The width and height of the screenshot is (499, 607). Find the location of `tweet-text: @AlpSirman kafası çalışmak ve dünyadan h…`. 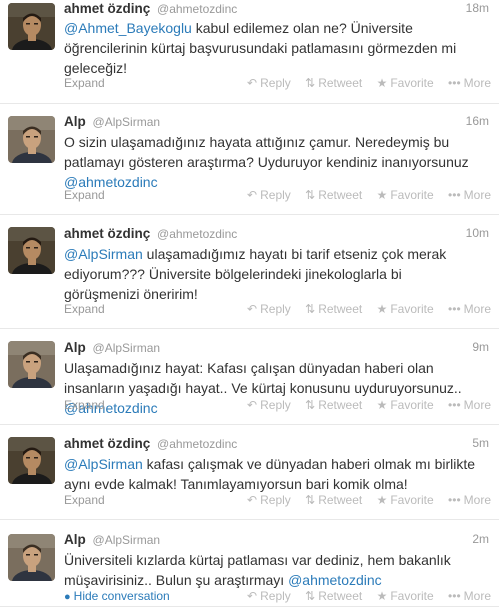

tweet-text: @AlpSirman kafası çalışmak ve dünyadan h… is located at coordinates (272, 474).